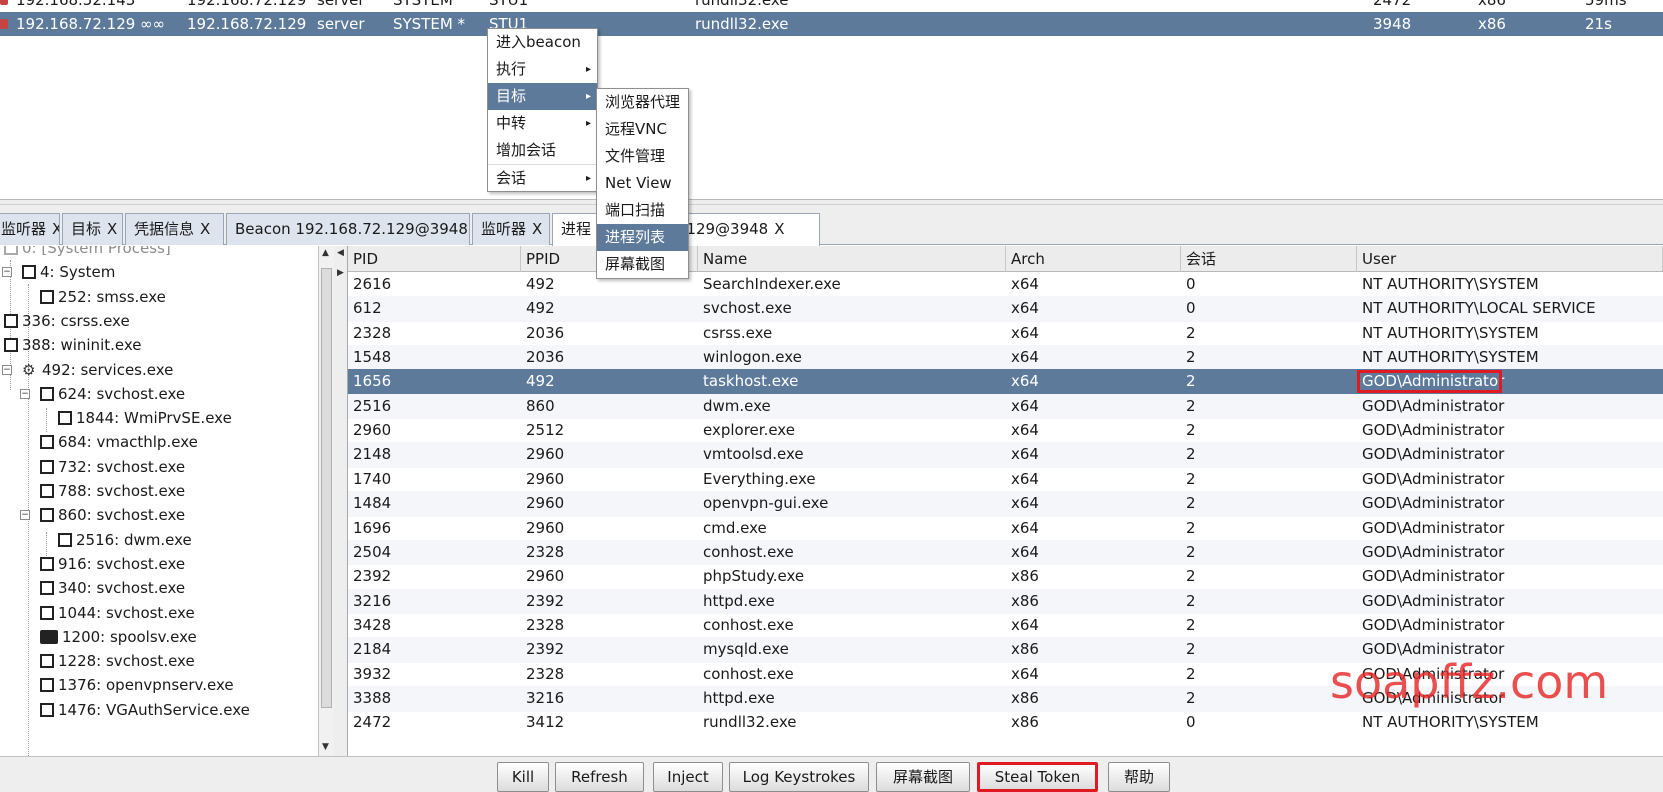 The image size is (1663, 792). I want to click on tree-node: 1476: VGAuthService.exe, so click(145, 710).